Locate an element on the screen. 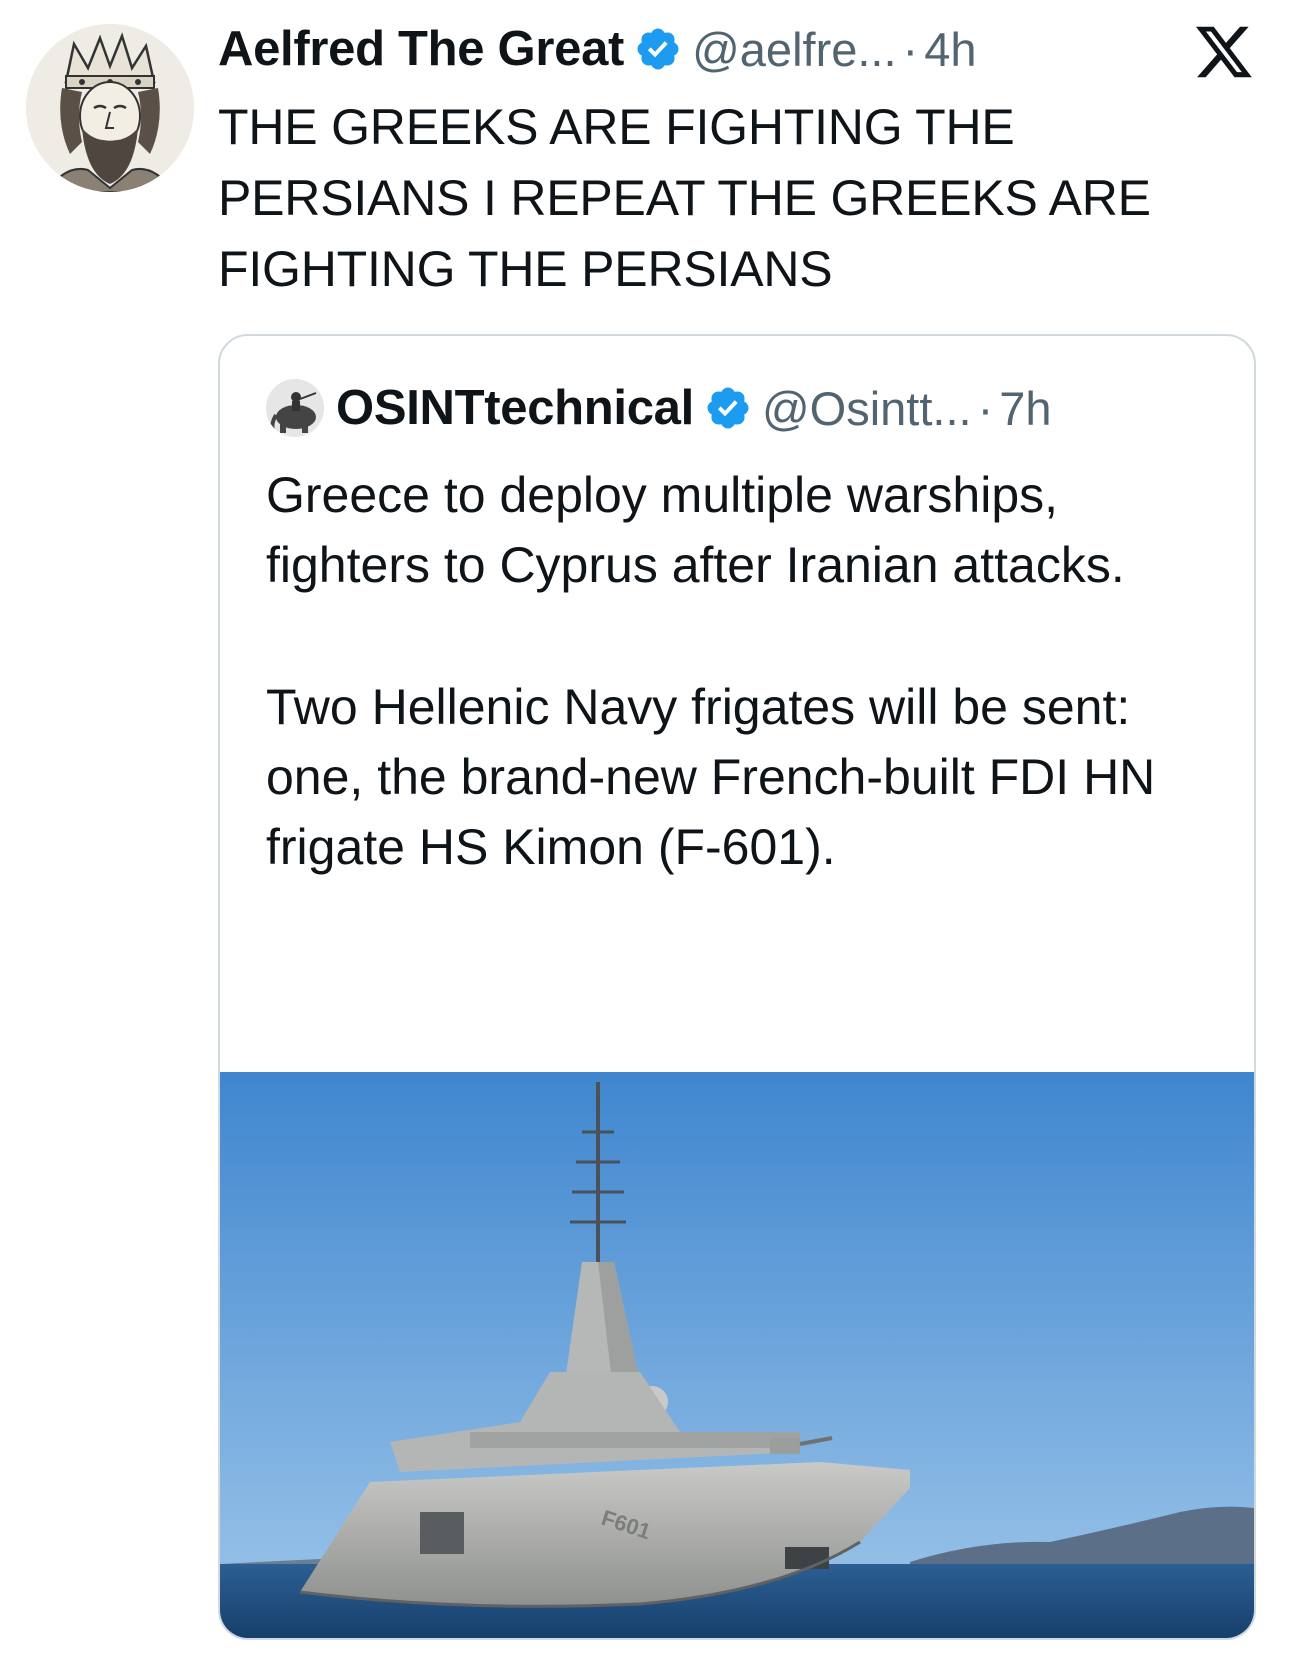 Image resolution: width=1290 pixels, height=1675 pixels. x-logo-icon is located at coordinates (1224, 52).